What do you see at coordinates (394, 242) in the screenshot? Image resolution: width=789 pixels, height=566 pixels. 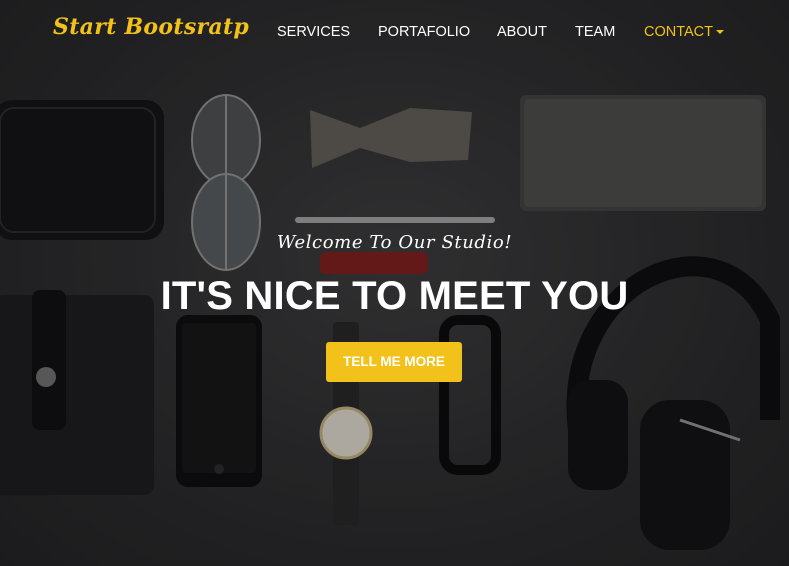 I see `hero-subheading: Welcome To Our Studio!` at bounding box center [394, 242].